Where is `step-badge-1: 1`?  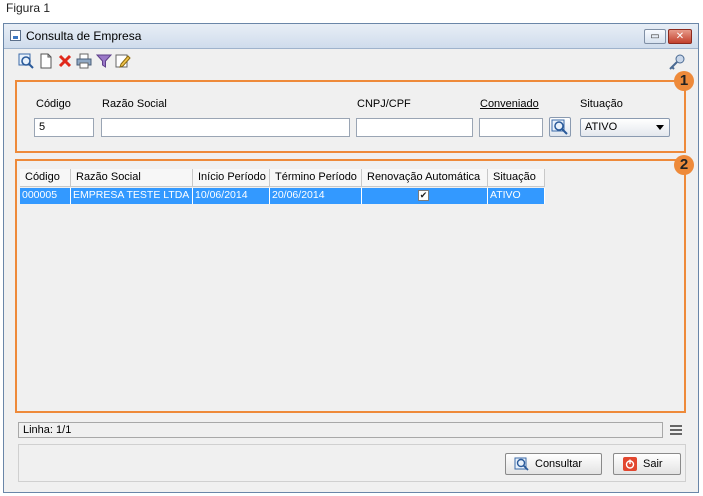
step-badge-1: 1 is located at coordinates (684, 81).